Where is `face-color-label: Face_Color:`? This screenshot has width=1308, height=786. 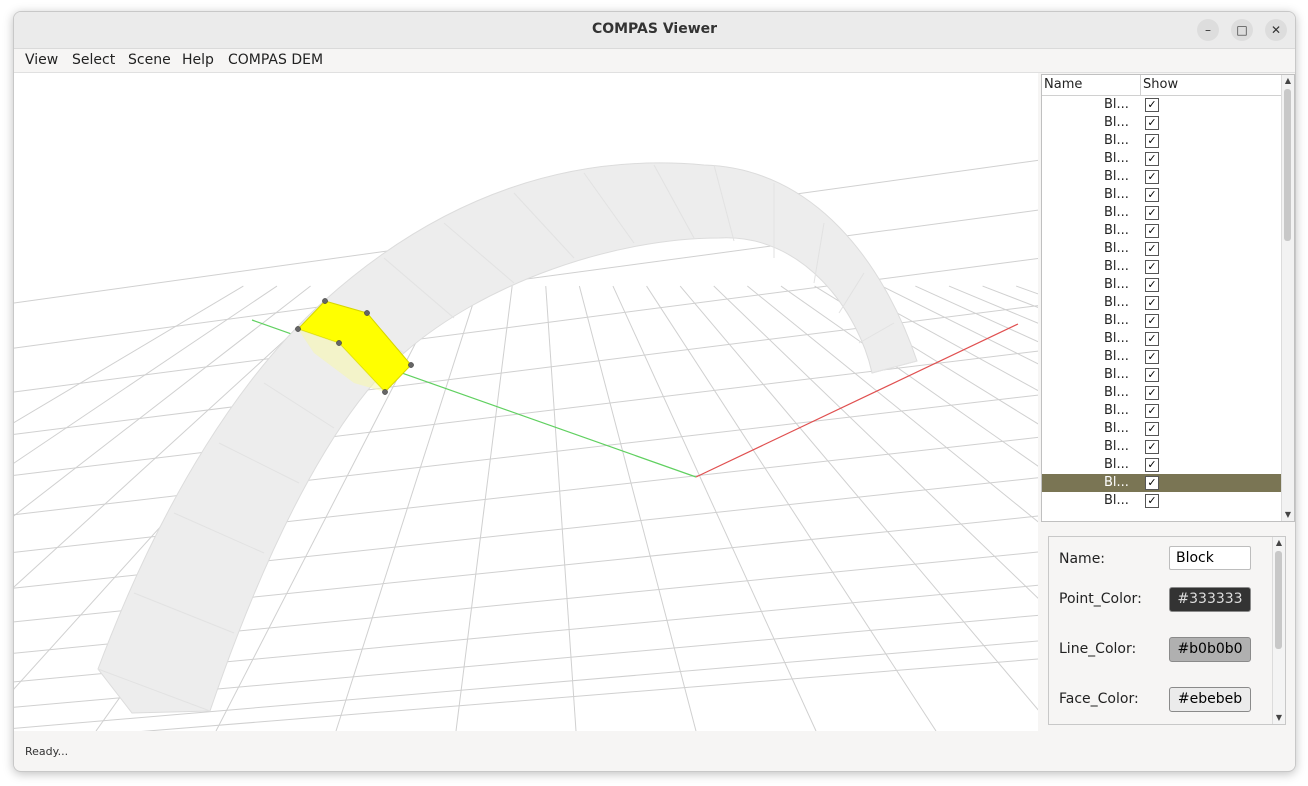 face-color-label: Face_Color: is located at coordinates (1099, 699).